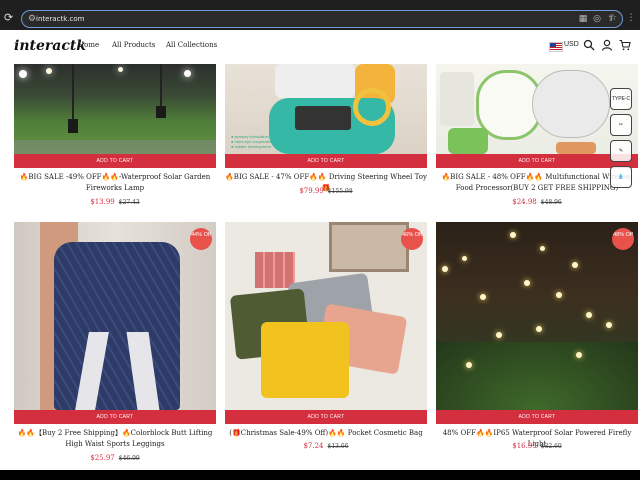  Describe the element at coordinates (524, 202) in the screenshot. I see `sale-price: $24.98` at that location.